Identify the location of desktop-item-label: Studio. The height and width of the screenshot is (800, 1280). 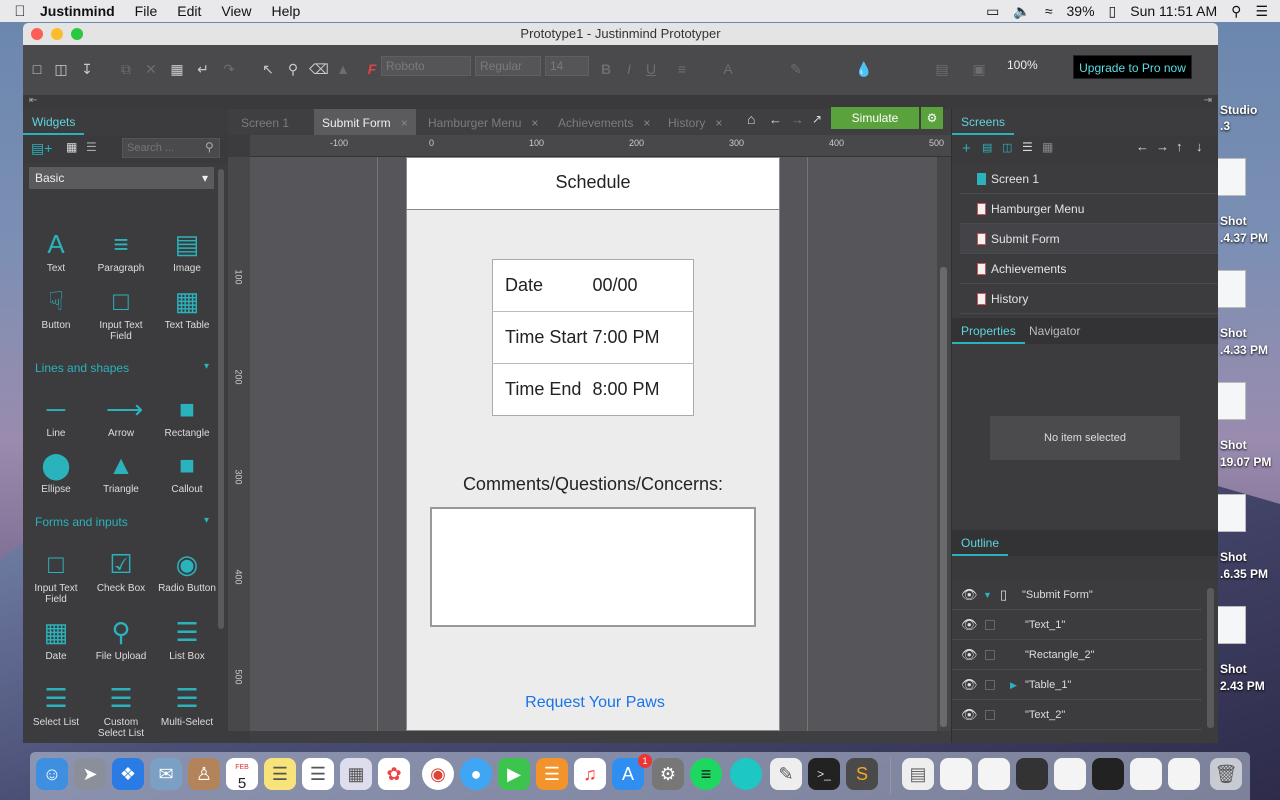
(1238, 110).